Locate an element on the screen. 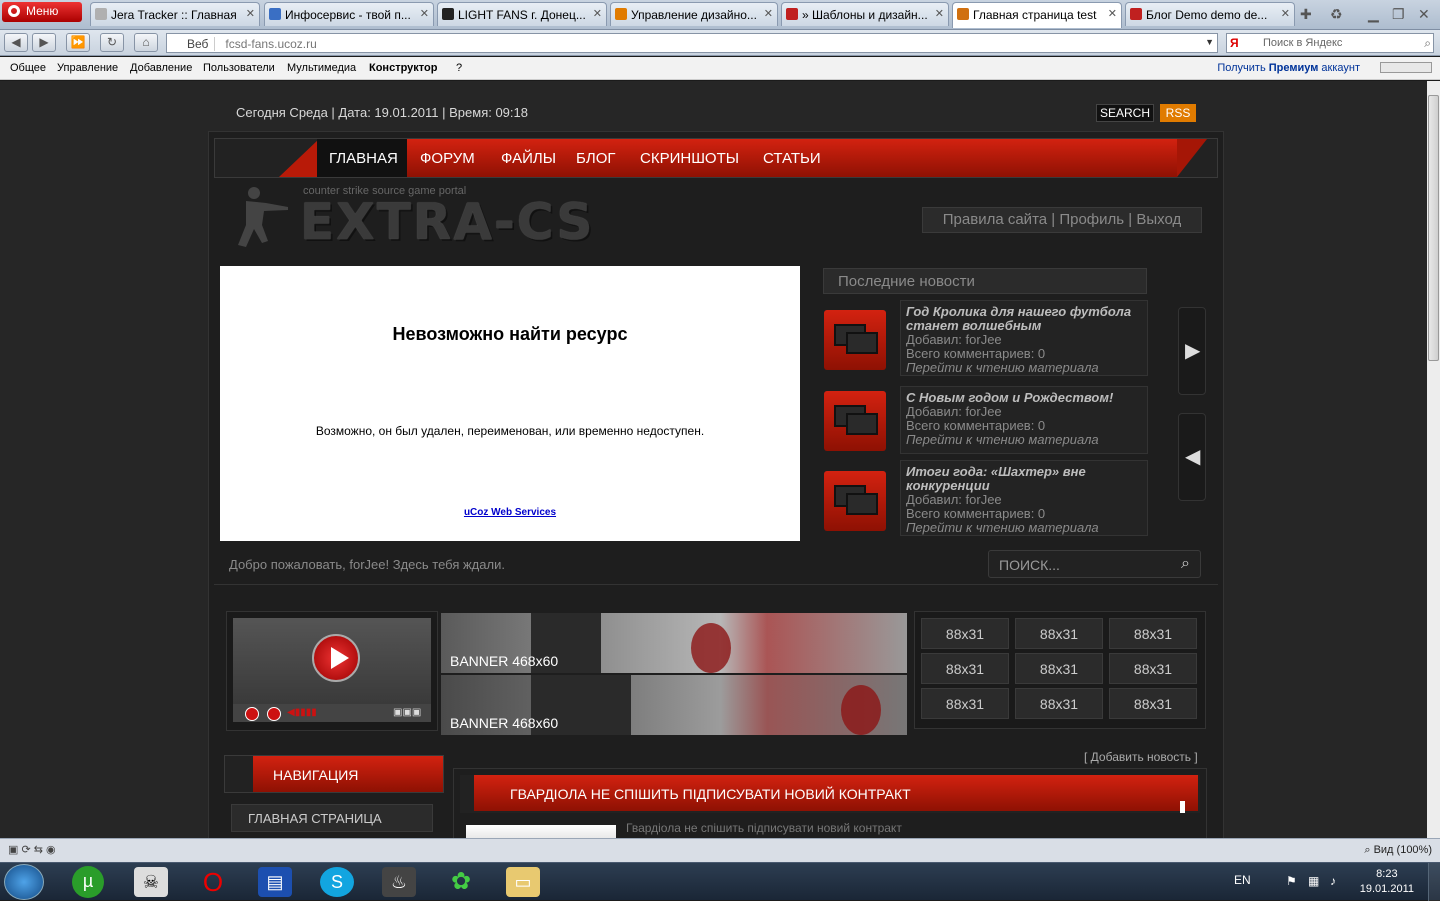 The height and width of the screenshot is (901, 1440). ucoz-menu-constructor: Конструктор is located at coordinates (403, 68).